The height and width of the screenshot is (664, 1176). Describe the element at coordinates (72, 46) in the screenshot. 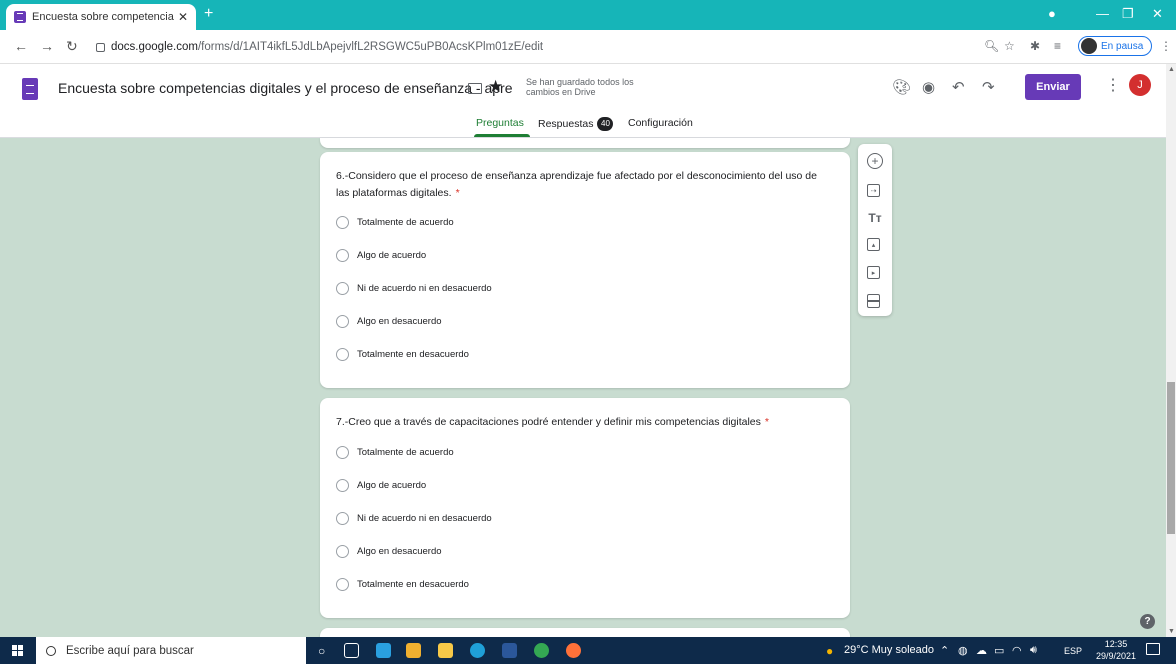

I see `reload-icon: ↻` at that location.